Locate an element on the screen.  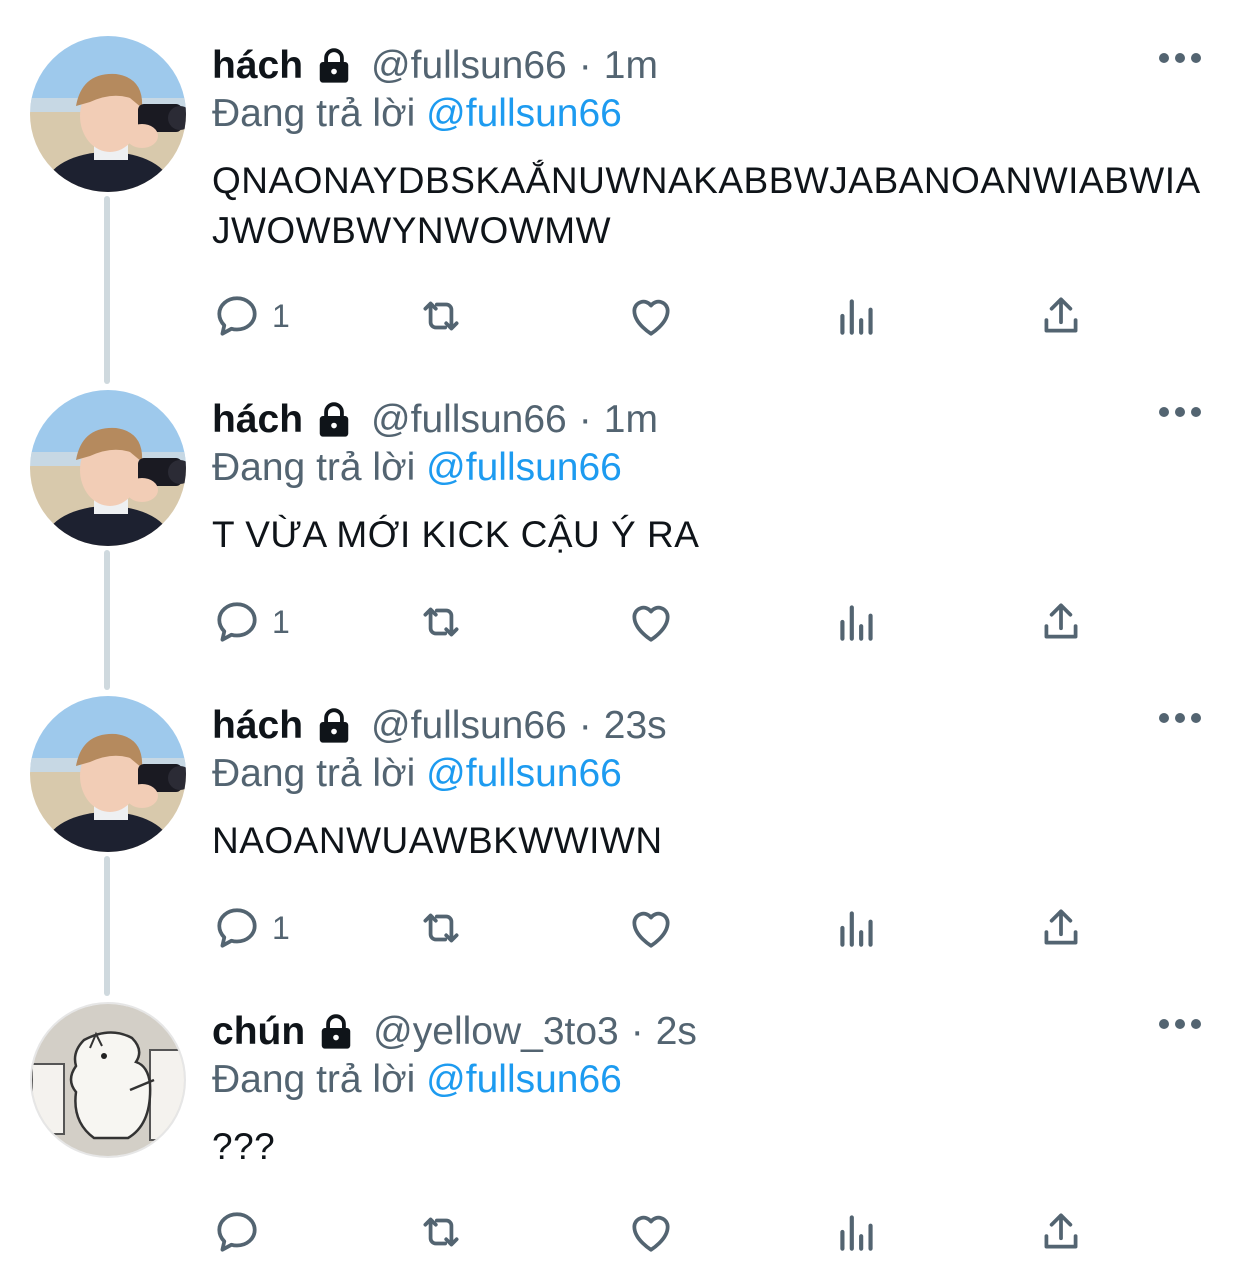
photo-avatar-moomin-icon is located at coordinates (108, 1080).